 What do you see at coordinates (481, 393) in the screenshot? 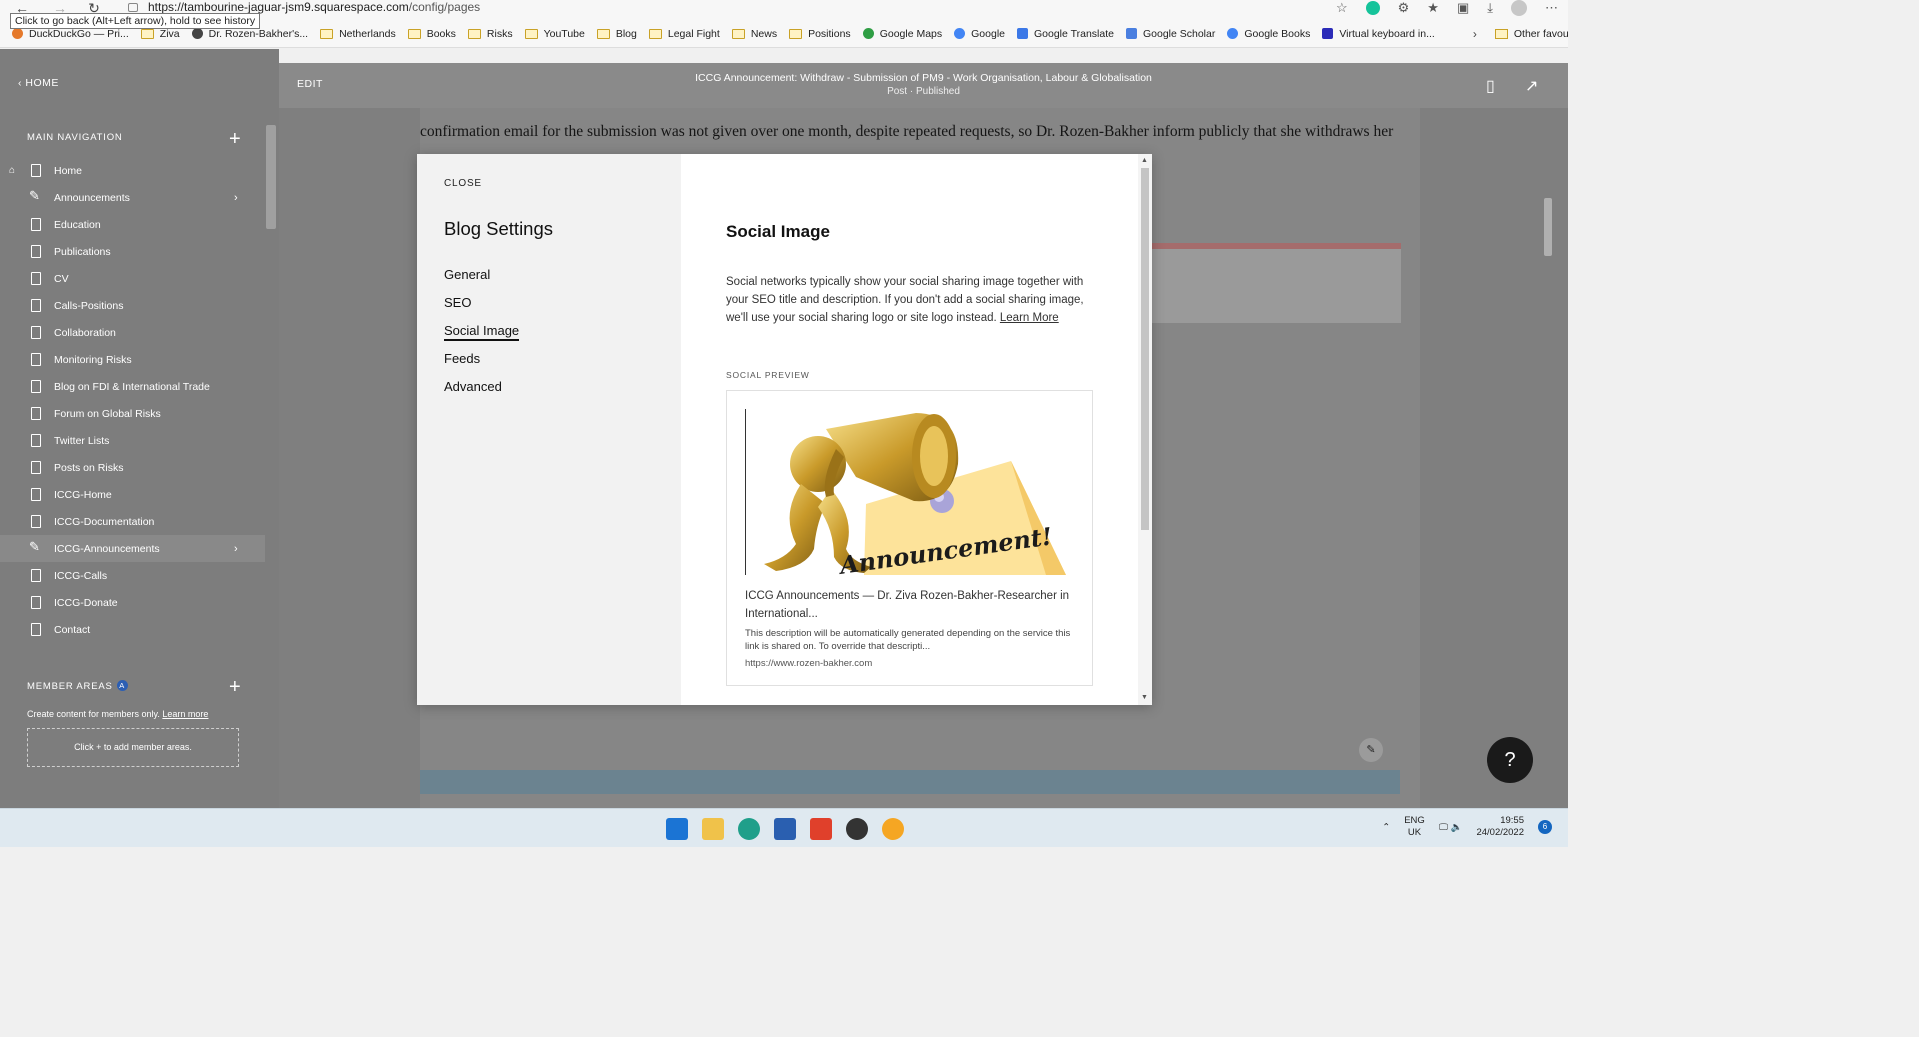
I see `tab-advanced: Advanced` at bounding box center [481, 393].